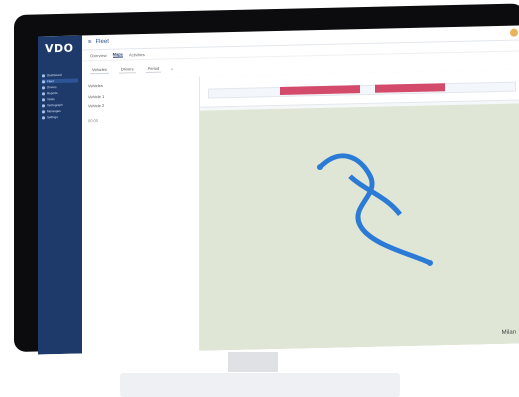  I want to click on page-title: Fleet, so click(102, 42).